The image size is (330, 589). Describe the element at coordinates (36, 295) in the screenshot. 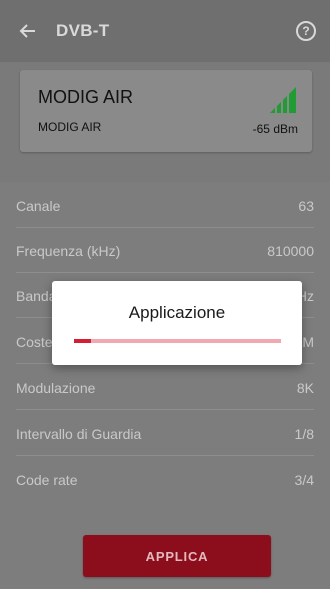

I see `param-label: Banda` at that location.